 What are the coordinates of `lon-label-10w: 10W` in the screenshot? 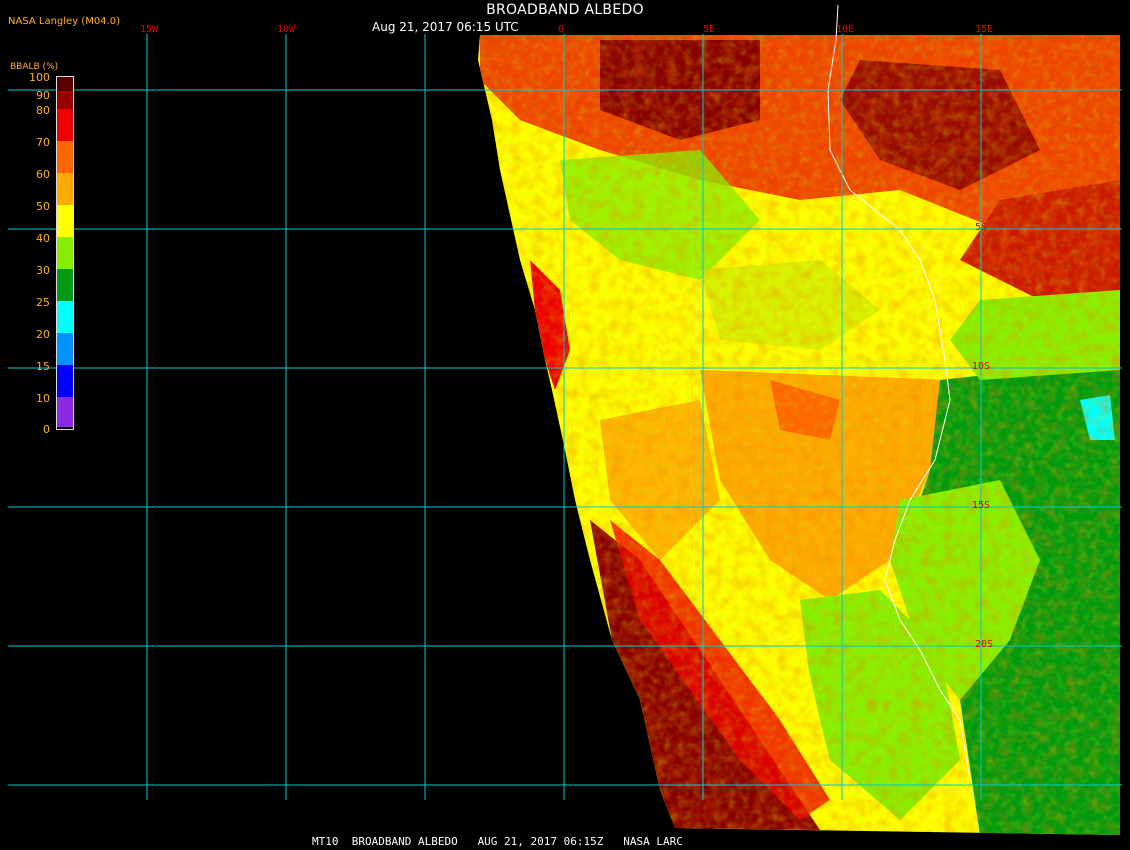 It's located at (286, 29).